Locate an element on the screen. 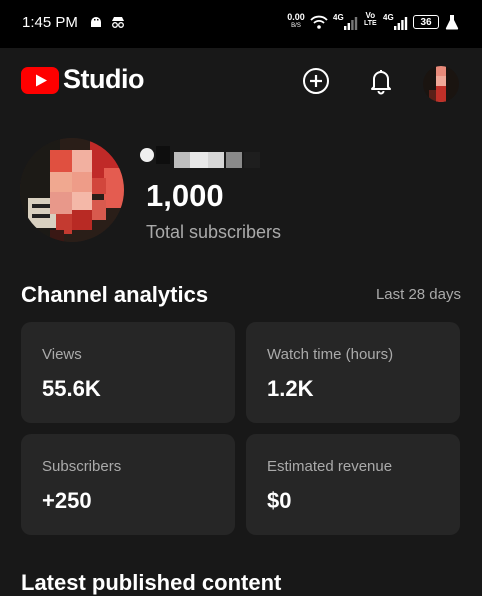 Image resolution: width=482 pixels, height=596 pixels. add-circle-icon is located at coordinates (316, 81).